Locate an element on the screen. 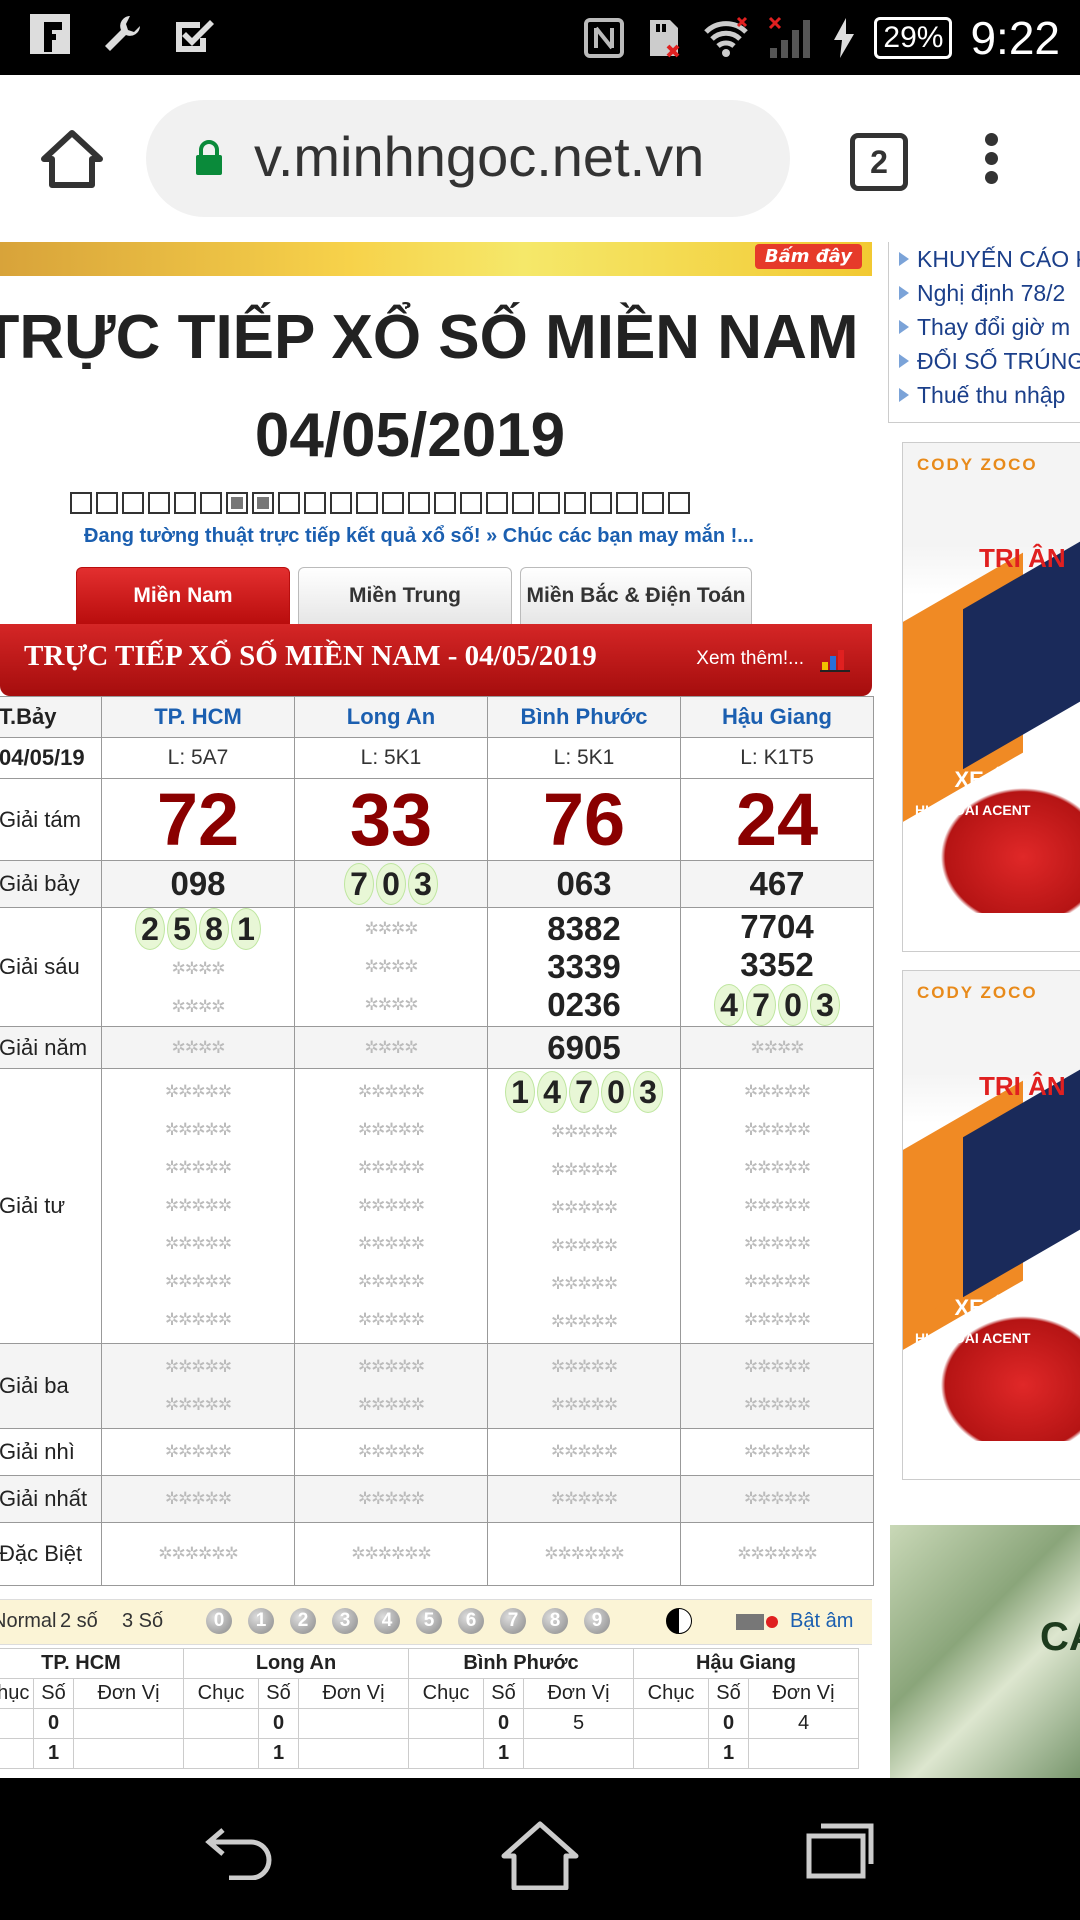 Image resolution: width=1080 pixels, height=1920 pixels. digit-filter-button: 2 is located at coordinates (303, 1621).